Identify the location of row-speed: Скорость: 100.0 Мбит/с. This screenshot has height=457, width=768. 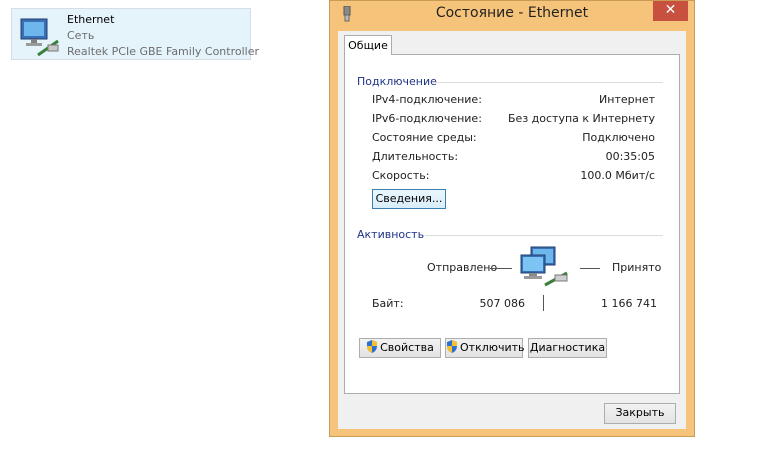
(513, 177).